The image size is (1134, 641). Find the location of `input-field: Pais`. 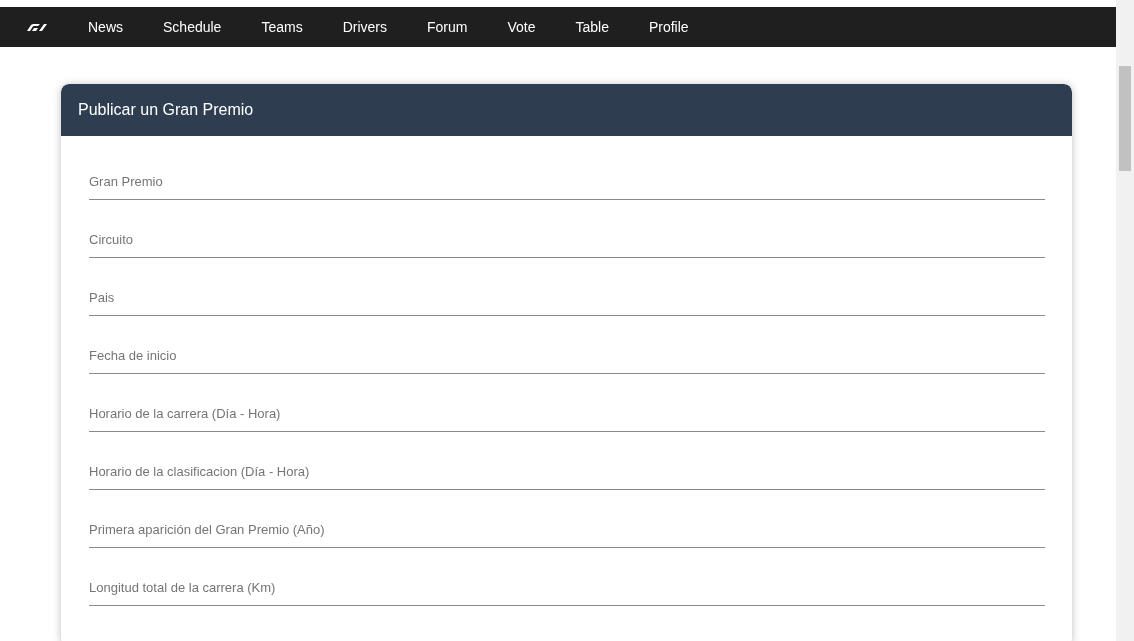

input-field: Pais is located at coordinates (567, 299).